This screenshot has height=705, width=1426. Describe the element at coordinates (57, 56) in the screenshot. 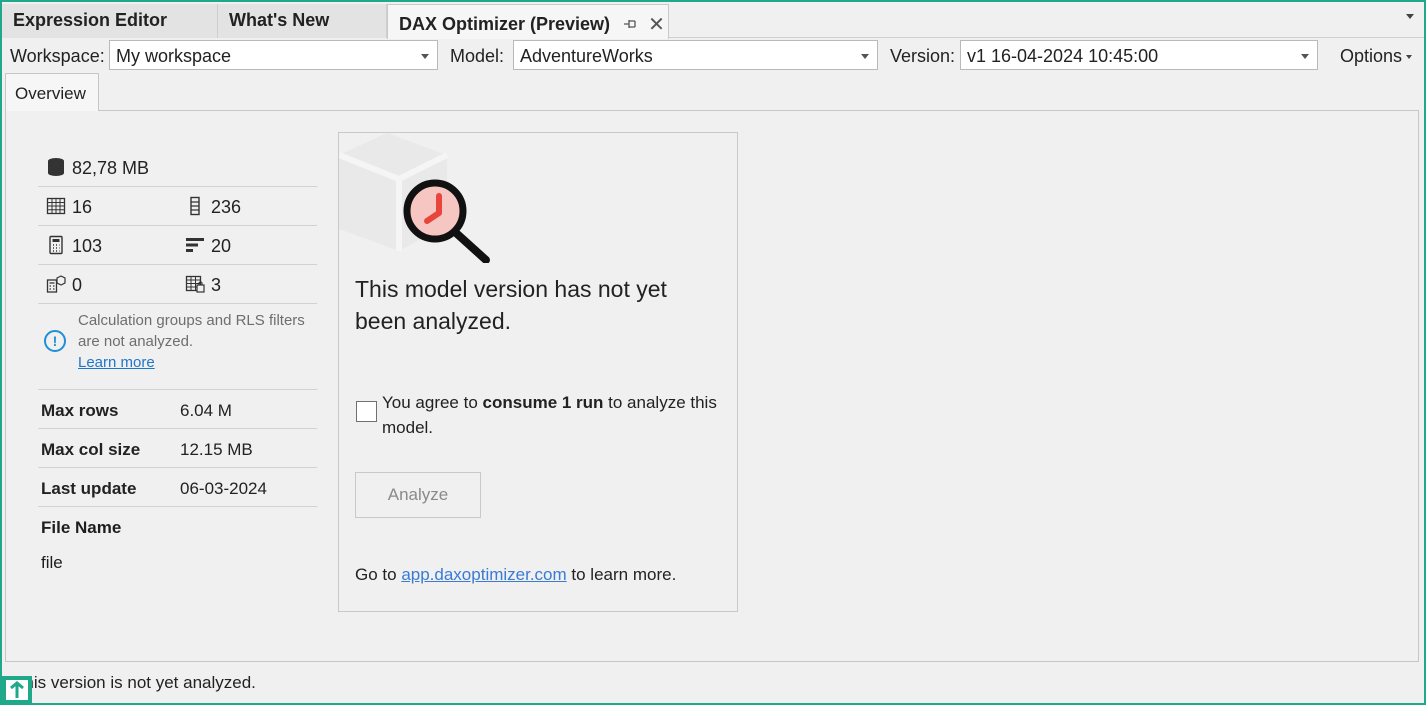

I see `workspace-label: Workspace:` at that location.